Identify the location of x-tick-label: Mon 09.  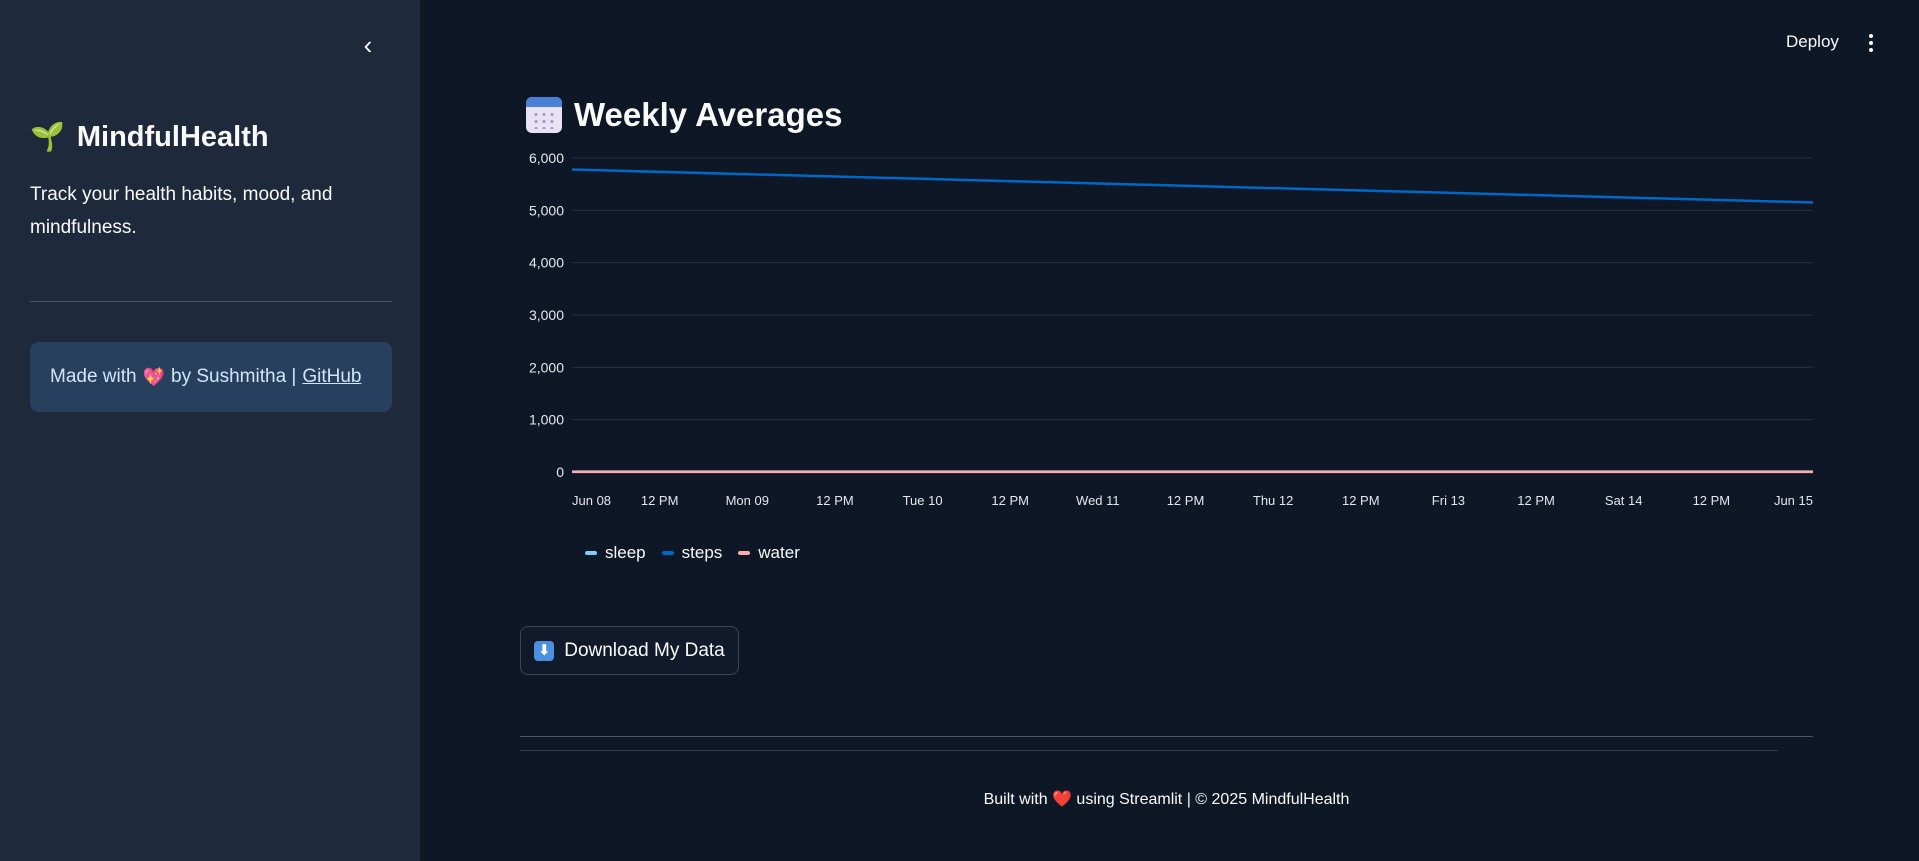
(747, 500).